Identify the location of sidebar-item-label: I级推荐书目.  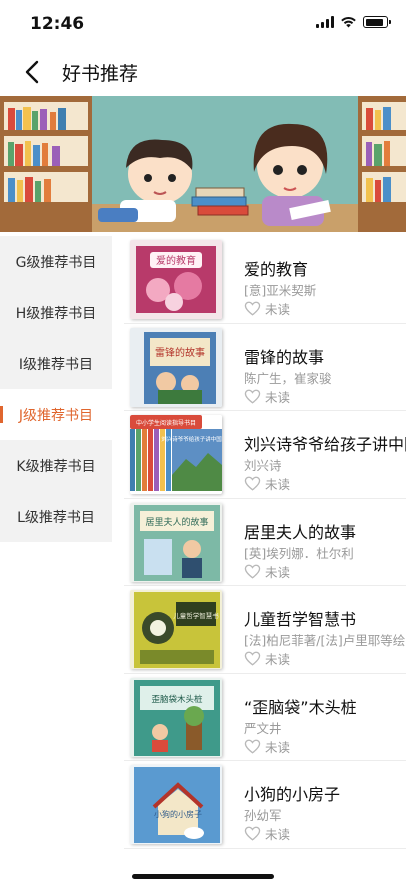
(56, 364).